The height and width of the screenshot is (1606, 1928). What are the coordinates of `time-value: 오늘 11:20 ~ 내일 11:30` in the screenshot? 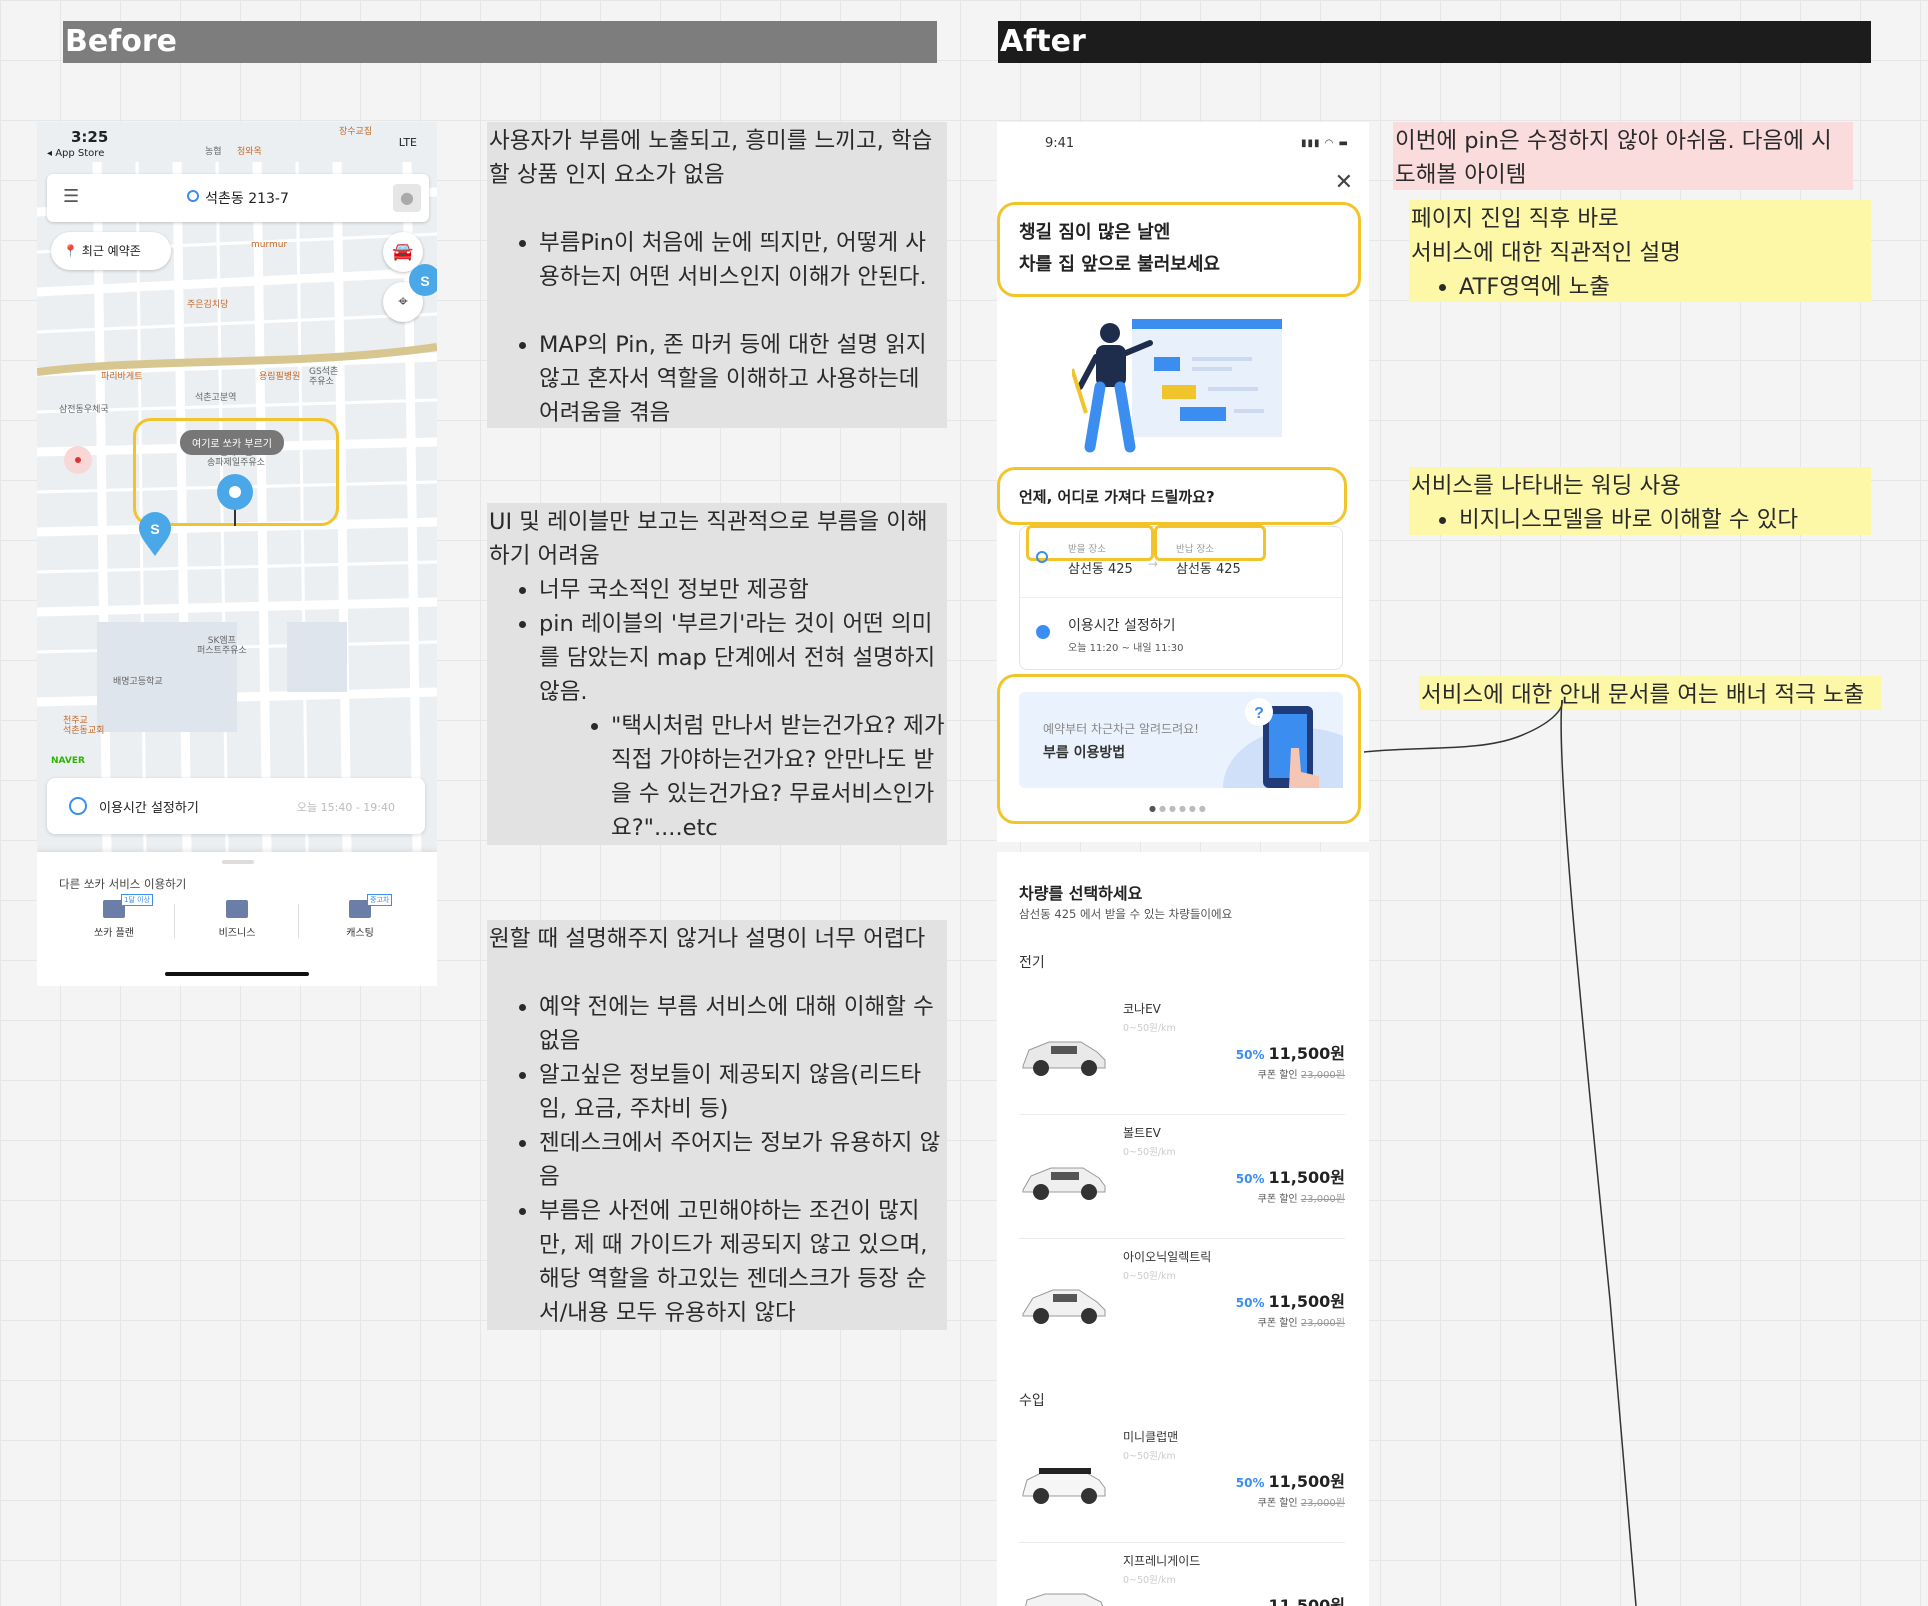 It's located at (1126, 648).